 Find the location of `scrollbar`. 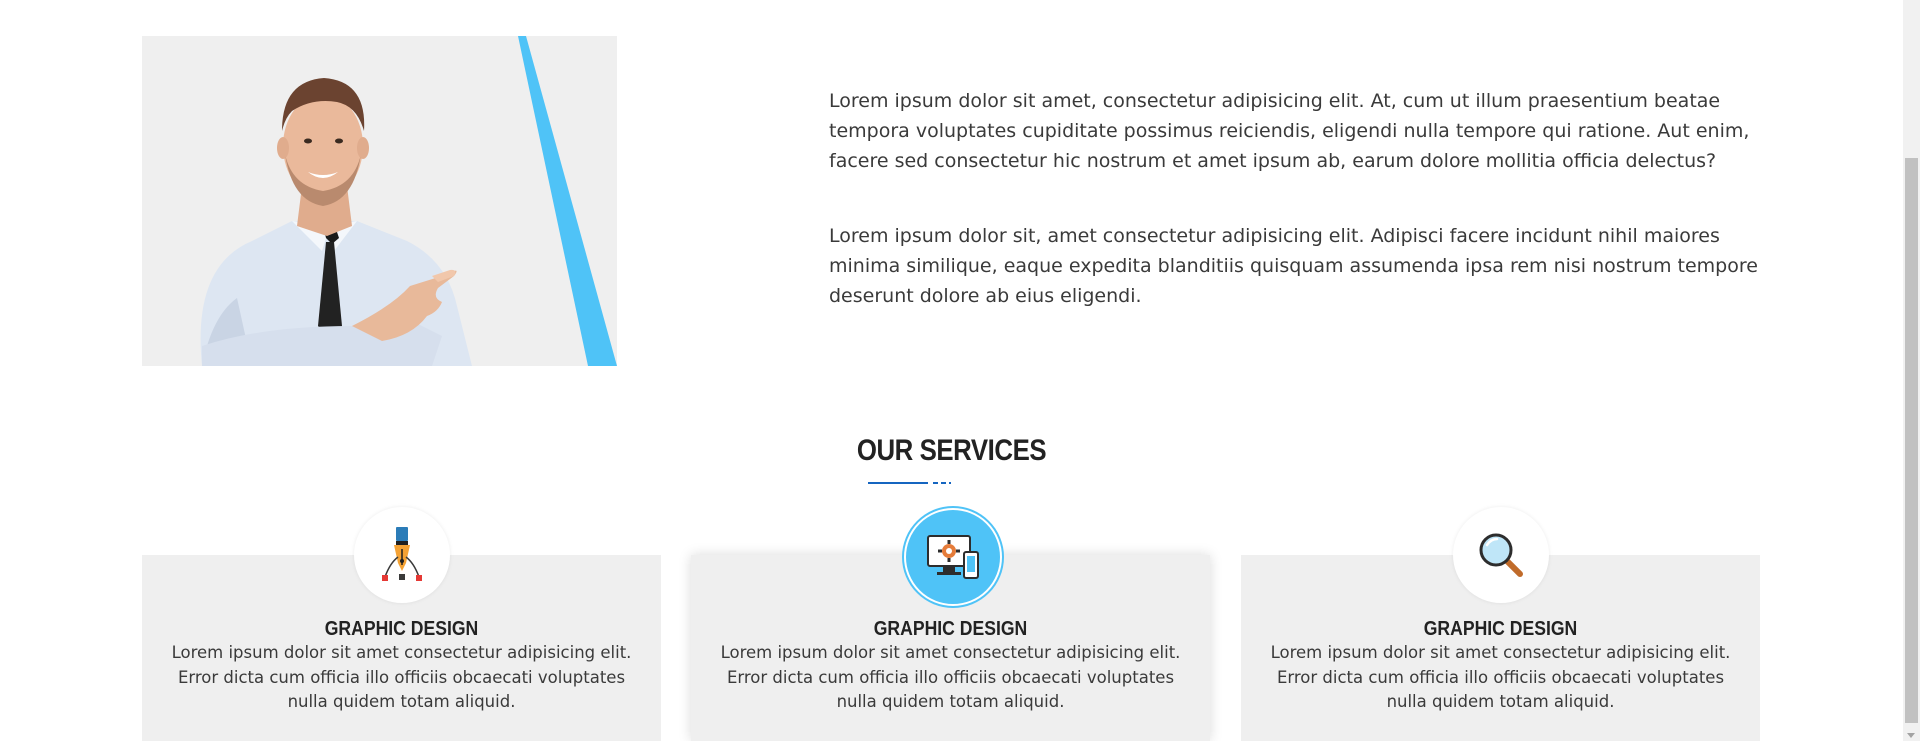

scrollbar is located at coordinates (1911, 370).